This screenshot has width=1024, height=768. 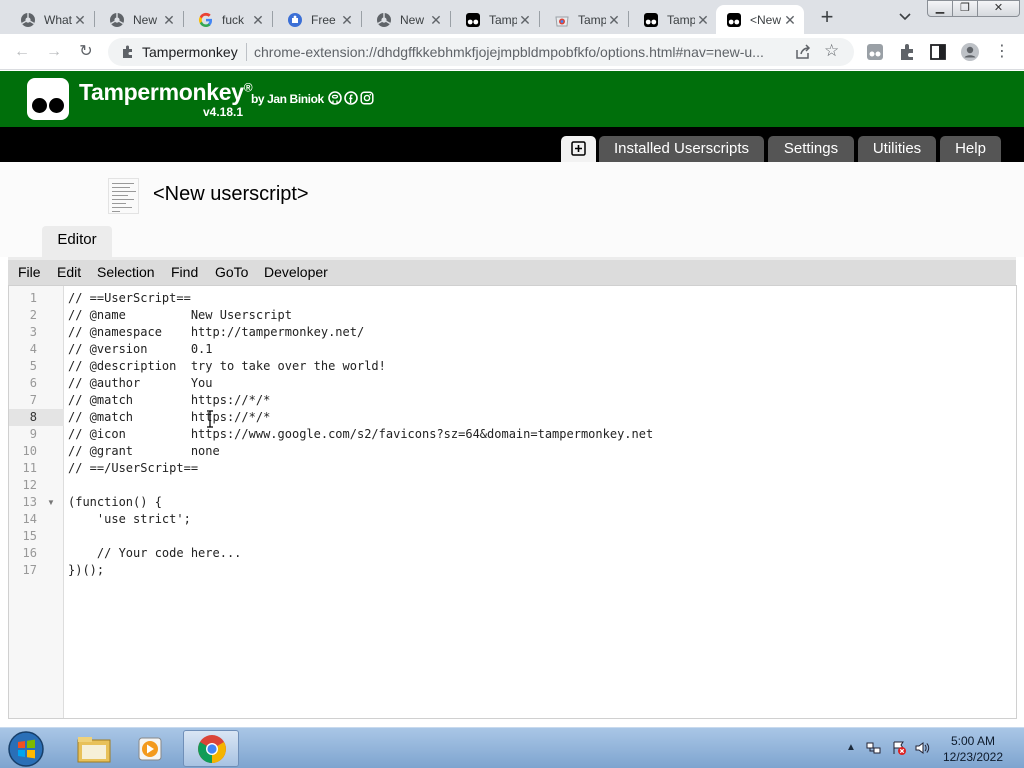 I want to click on taskbar-media-player, so click(x=152, y=748).